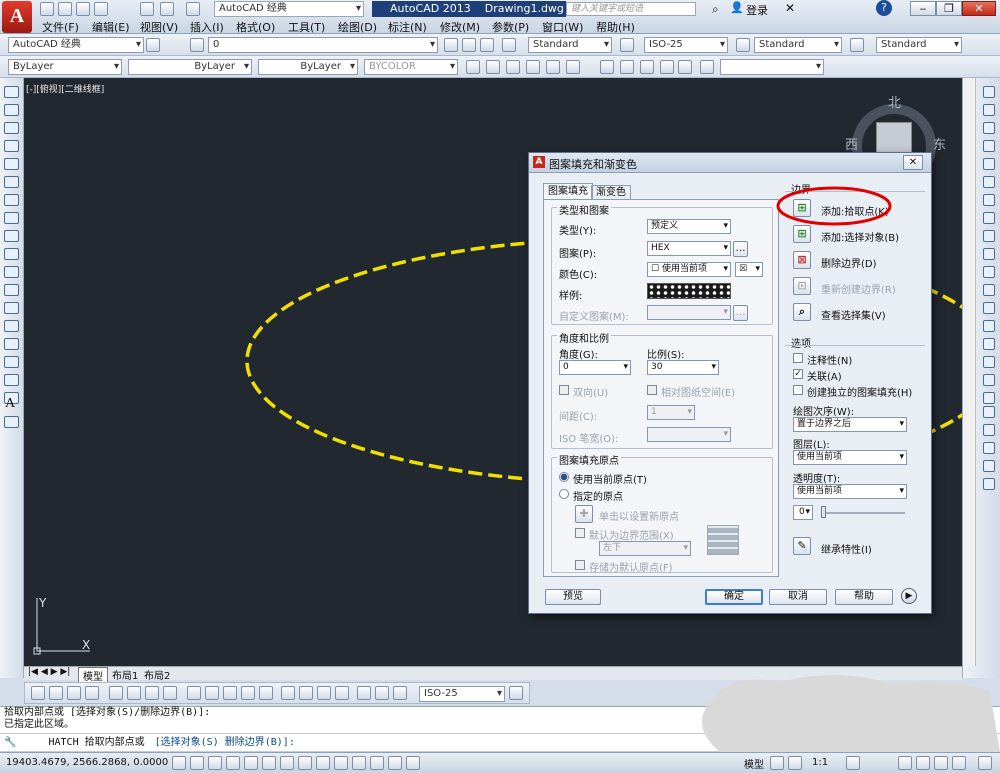 This screenshot has width=1000, height=773. I want to click on dim-jogged-icon, so click(134, 693).